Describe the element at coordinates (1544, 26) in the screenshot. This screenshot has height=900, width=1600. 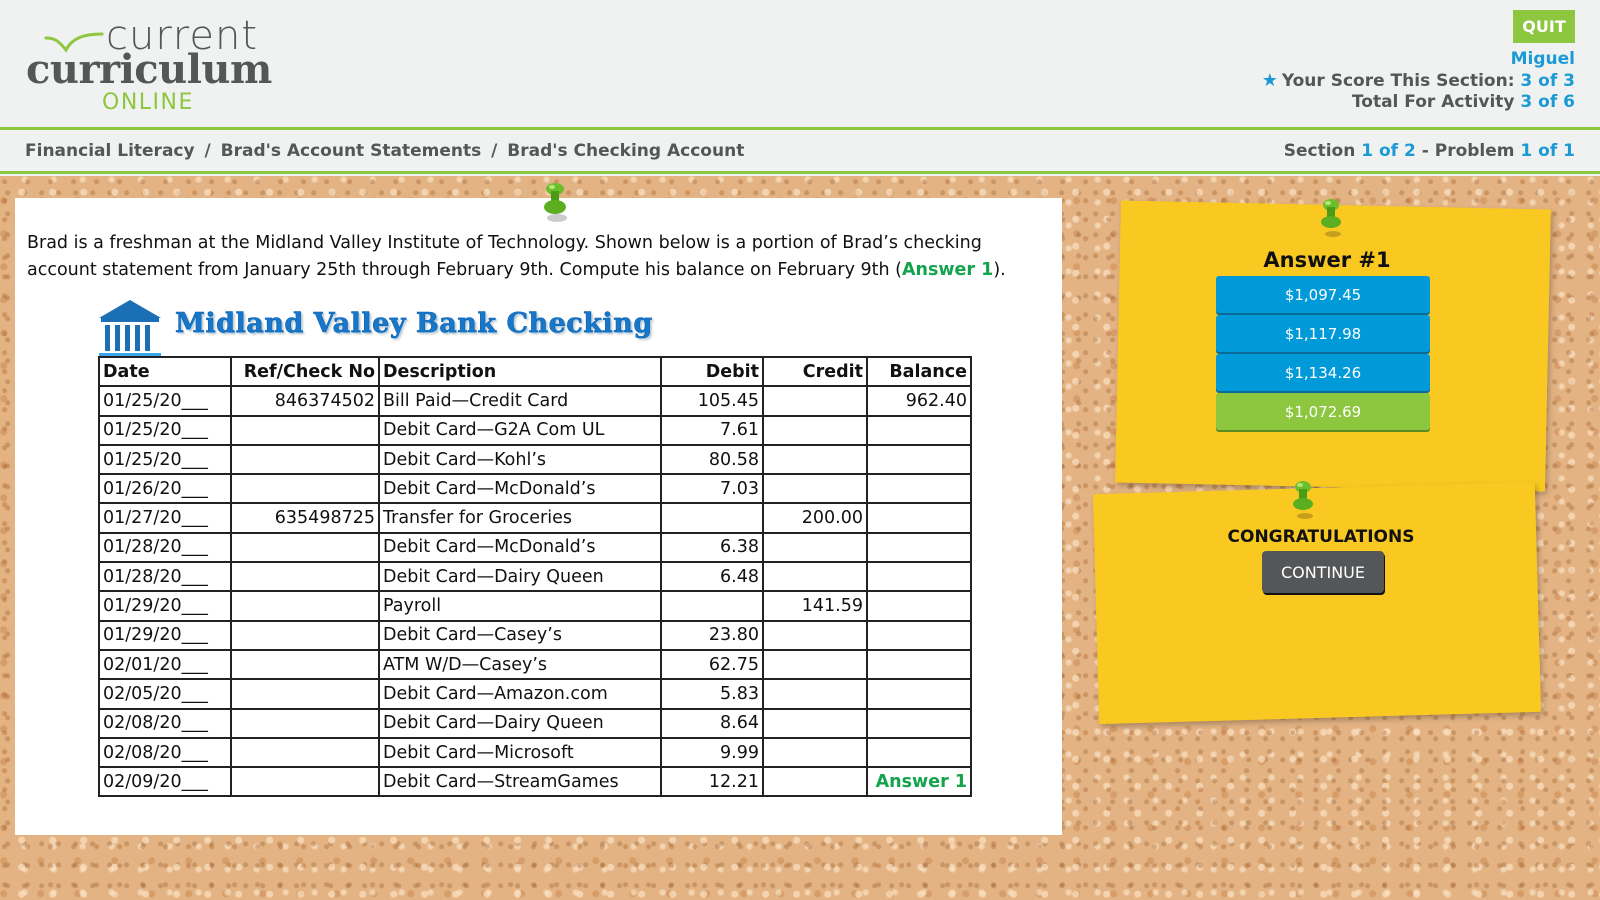
I see `quit-button: QUIT` at that location.